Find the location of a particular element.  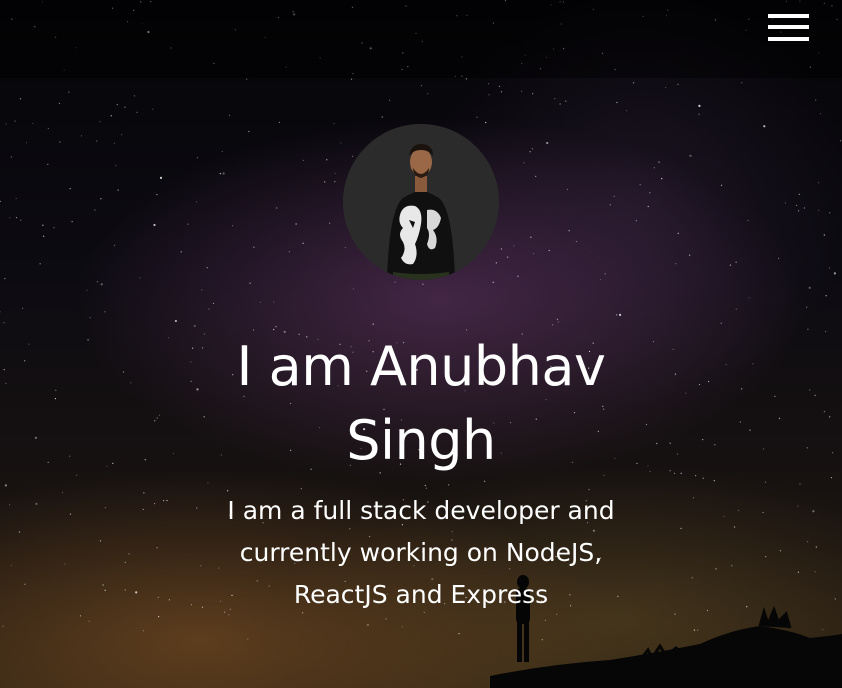

hero-headline: I am Anubhav Singh is located at coordinates (421, 403).